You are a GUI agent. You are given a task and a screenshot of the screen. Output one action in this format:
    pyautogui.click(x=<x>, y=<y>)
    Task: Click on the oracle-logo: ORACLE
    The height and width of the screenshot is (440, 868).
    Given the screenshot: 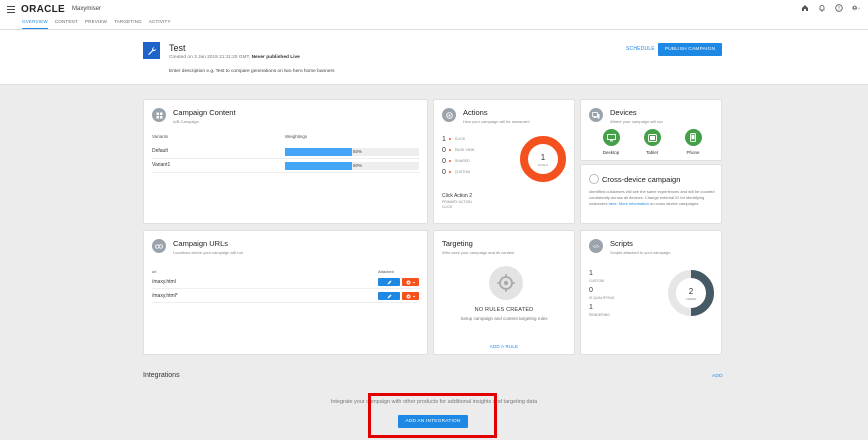 What is the action you would take?
    pyautogui.click(x=43, y=9)
    